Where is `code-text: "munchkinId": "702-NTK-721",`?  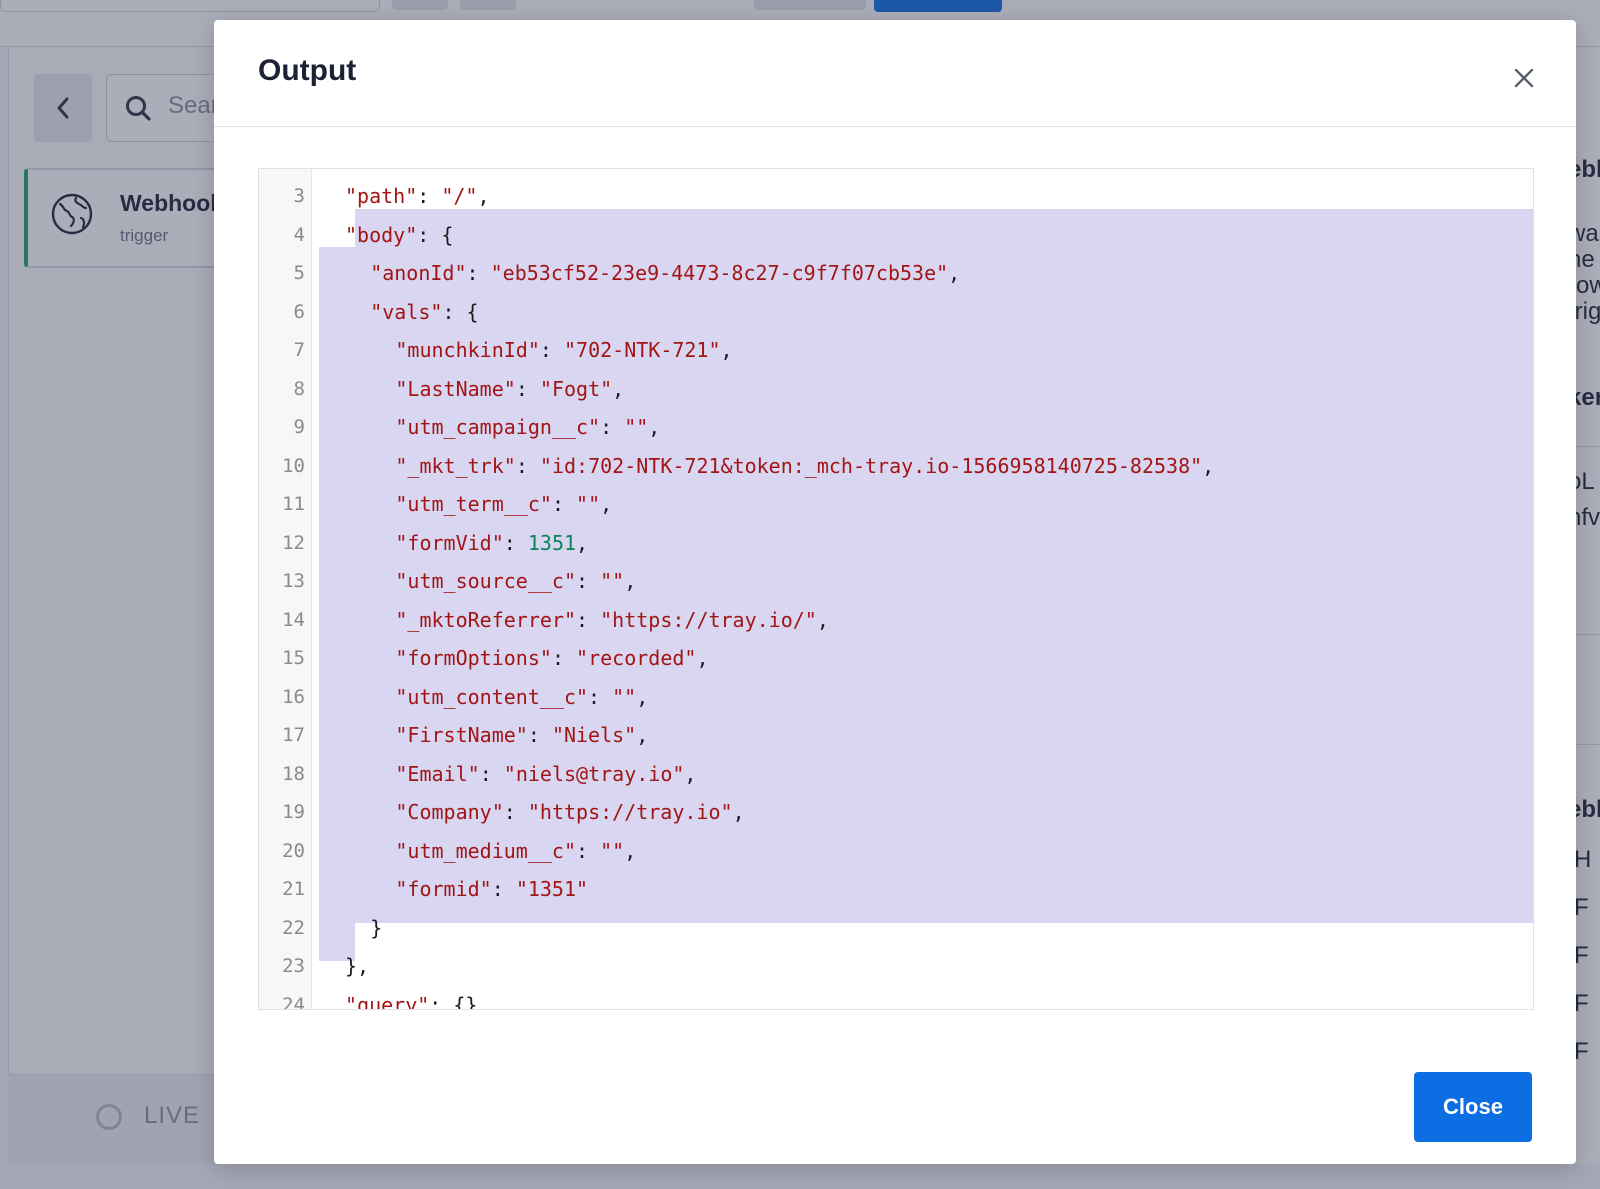 code-text: "munchkinId": "702-NTK-721", is located at coordinates (539, 350).